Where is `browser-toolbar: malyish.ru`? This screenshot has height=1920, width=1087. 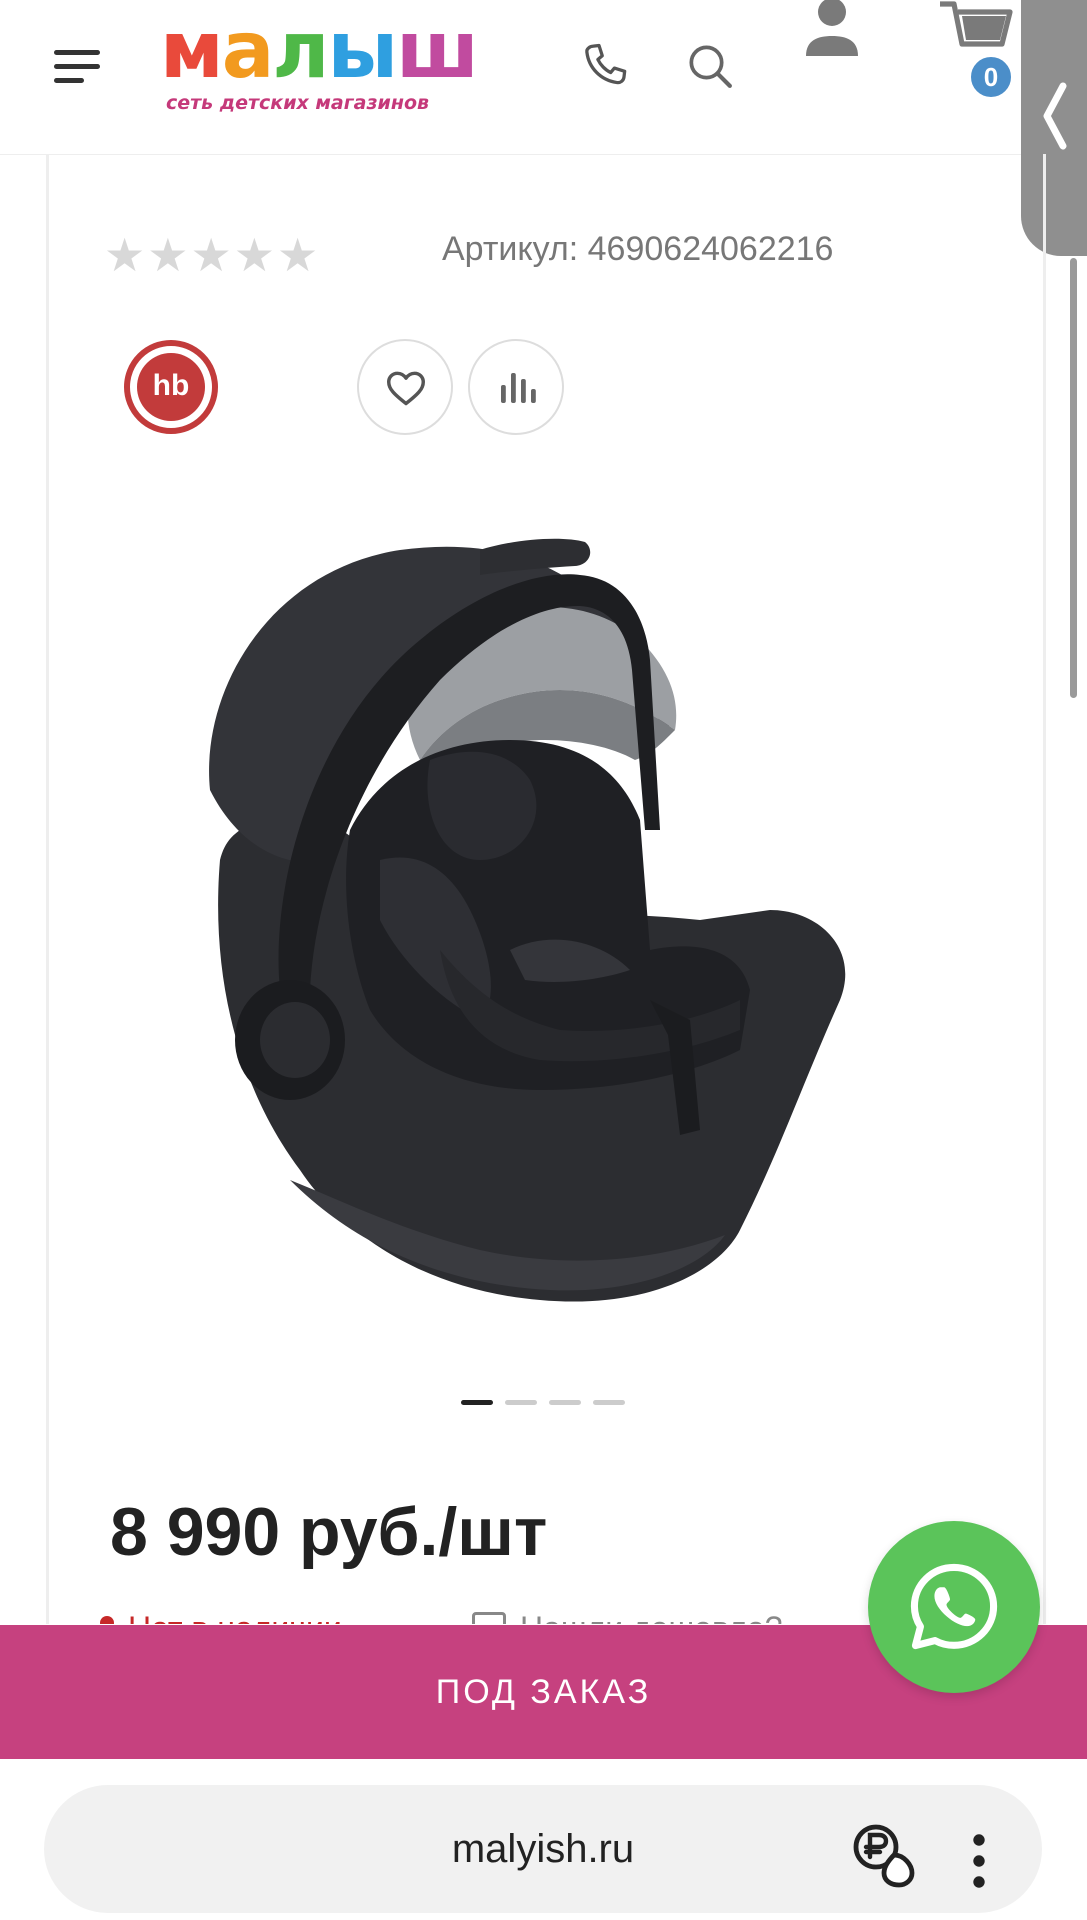
browser-toolbar: malyish.ru is located at coordinates (543, 1839).